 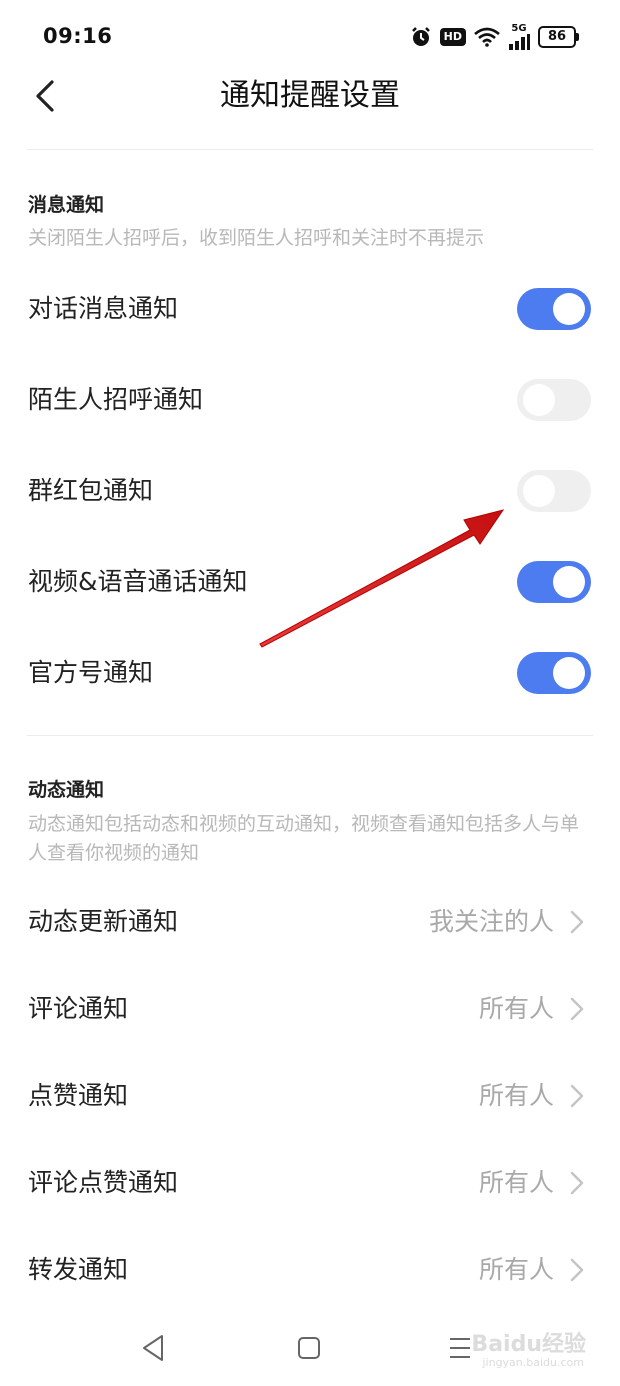 I want to click on official-account-toggle, so click(x=554, y=673).